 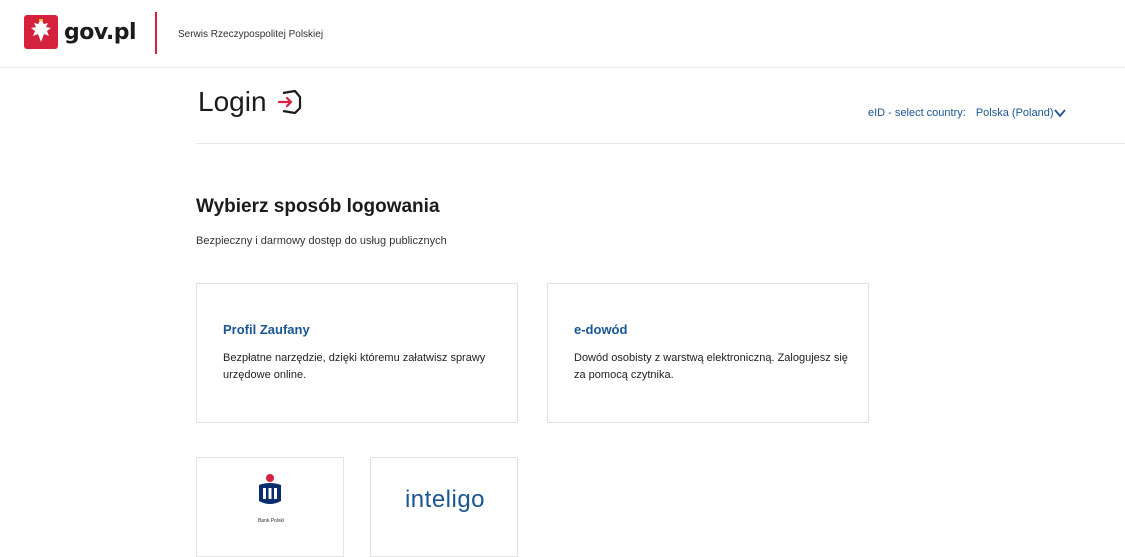 What do you see at coordinates (445, 499) in the screenshot?
I see `inteligo-logo: inteligo` at bounding box center [445, 499].